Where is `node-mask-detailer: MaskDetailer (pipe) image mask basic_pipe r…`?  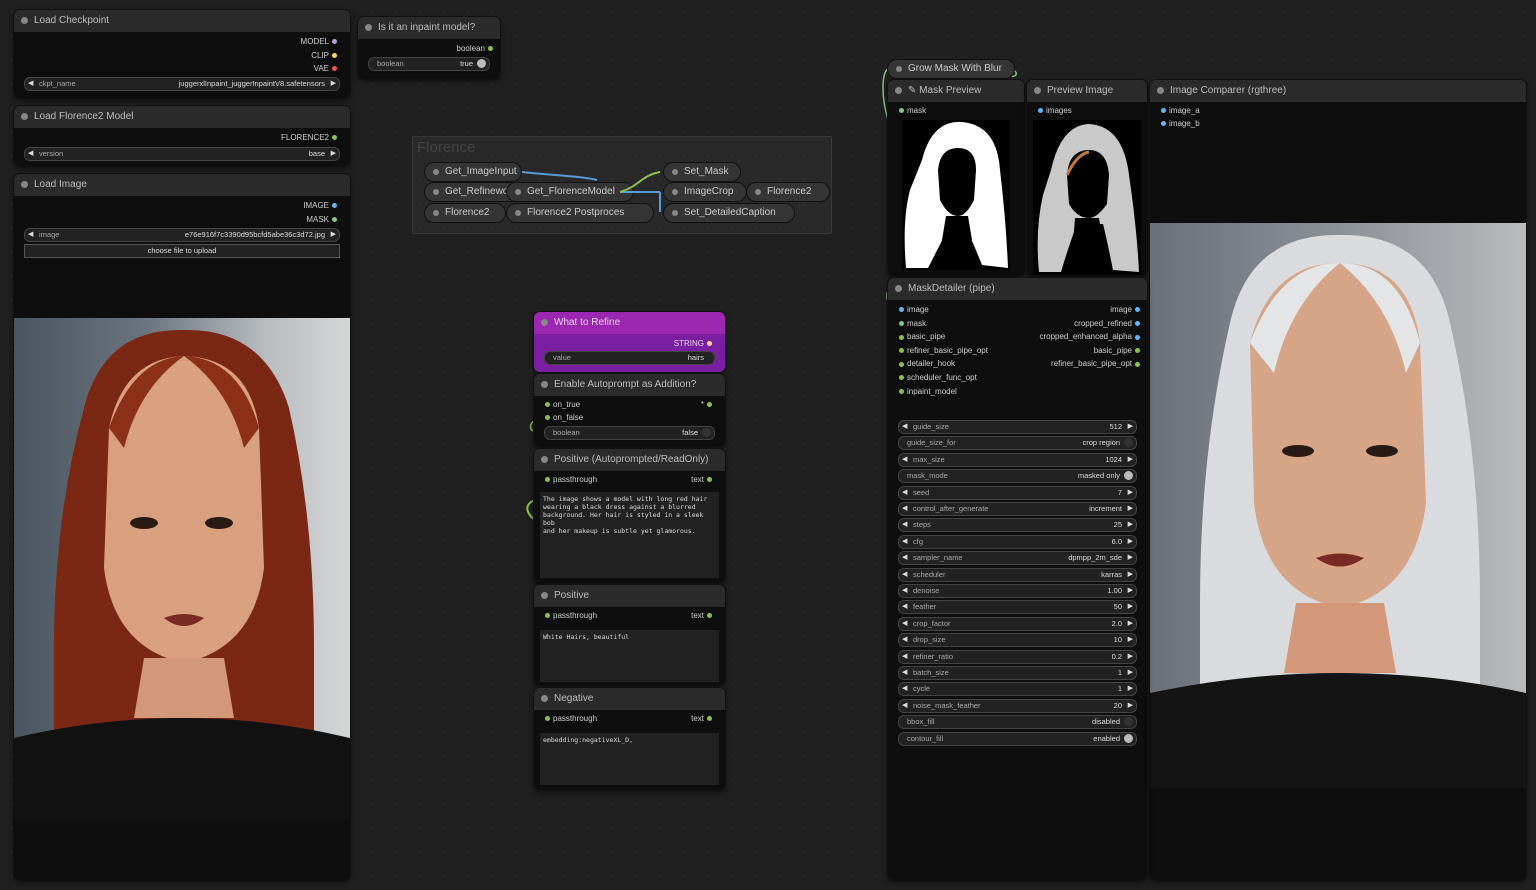
node-mask-detailer: MaskDetailer (pipe) image mask basic_pipe r… is located at coordinates (1017, 579).